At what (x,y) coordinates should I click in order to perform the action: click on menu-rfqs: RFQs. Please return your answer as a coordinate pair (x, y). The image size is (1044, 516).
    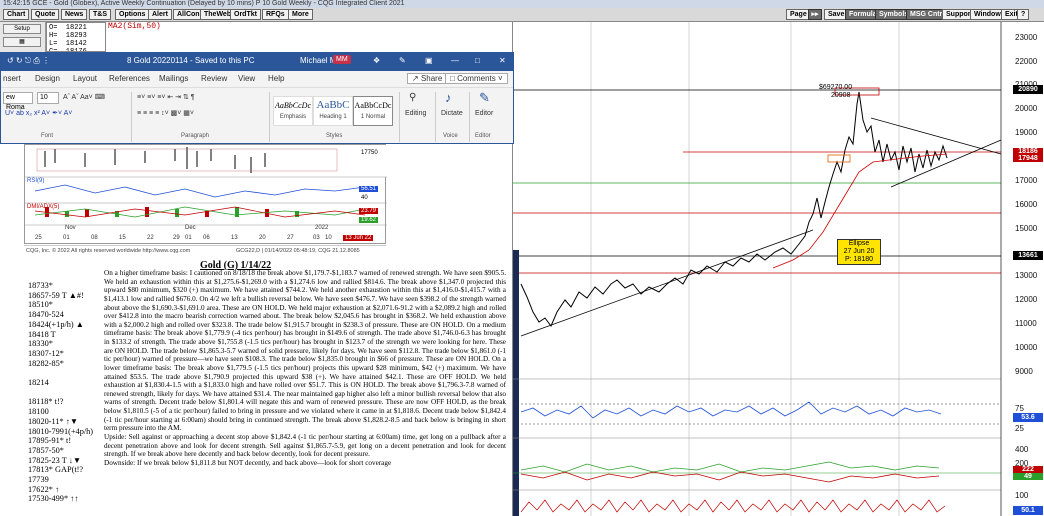
    Looking at the image, I should click on (275, 14).